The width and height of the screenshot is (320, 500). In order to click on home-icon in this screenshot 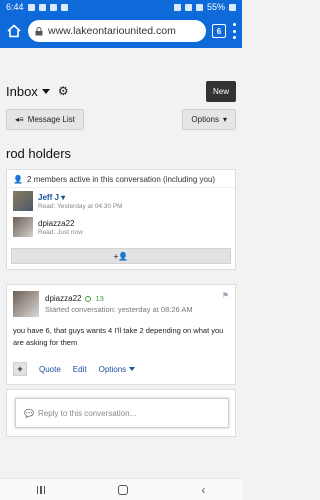, I will do `click(14, 31)`.